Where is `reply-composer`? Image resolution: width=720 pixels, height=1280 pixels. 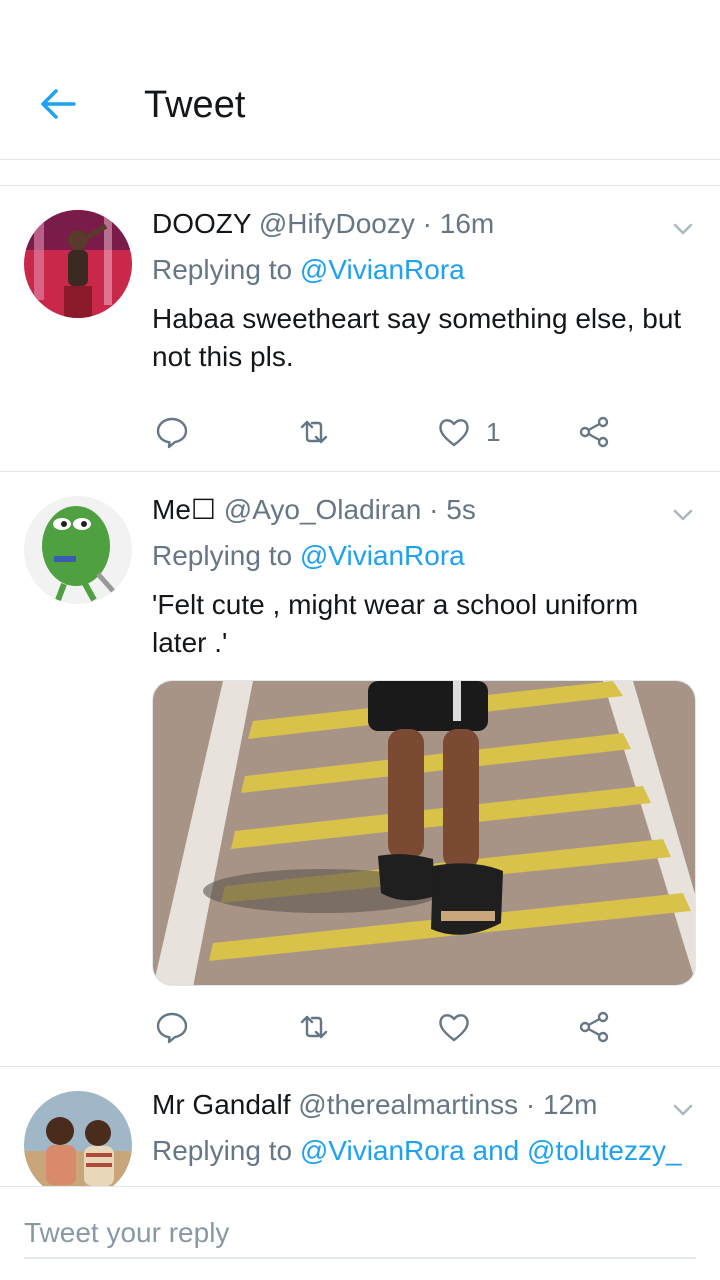
reply-composer is located at coordinates (360, 1233).